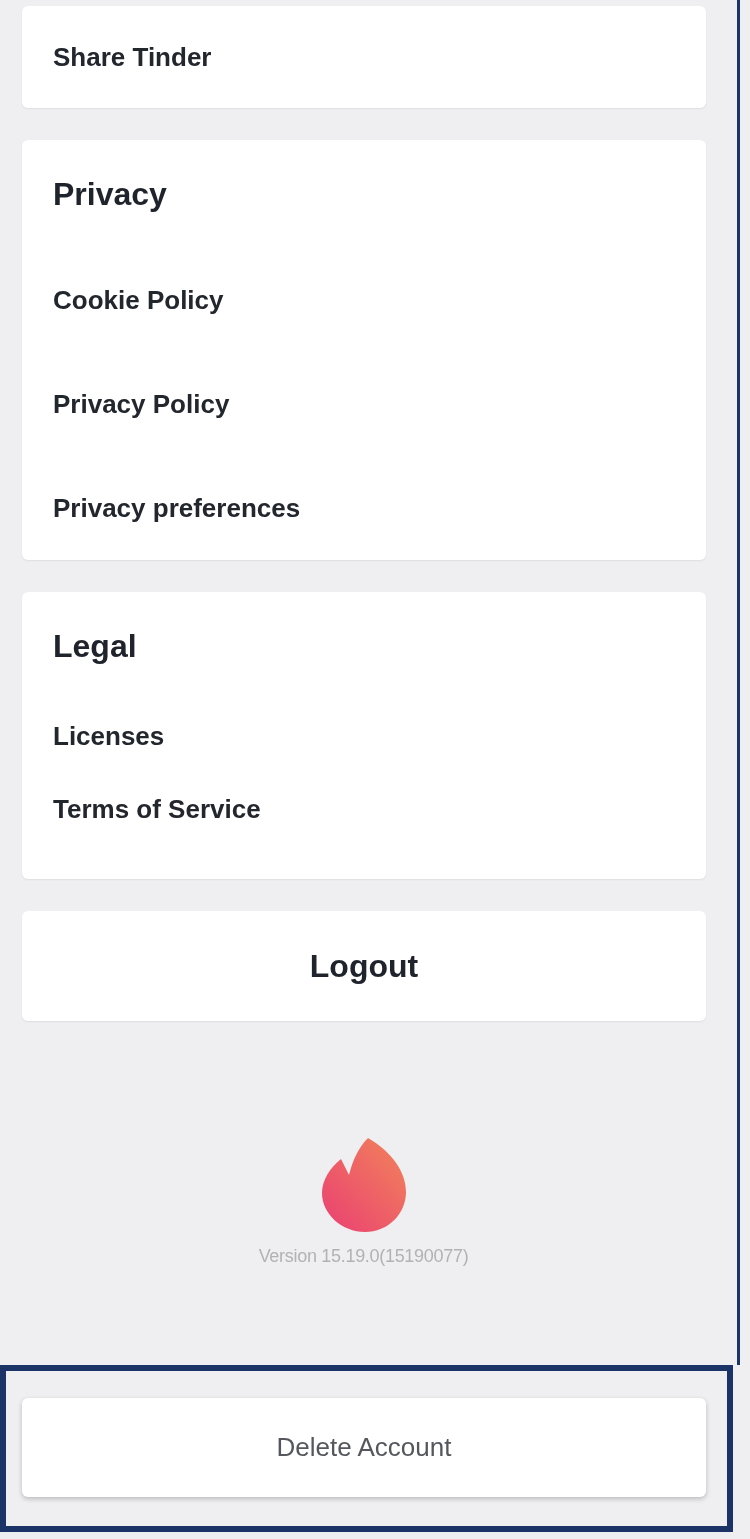 The height and width of the screenshot is (1539, 750). What do you see at coordinates (364, 57) in the screenshot?
I see `settings-link: Share Tinder` at bounding box center [364, 57].